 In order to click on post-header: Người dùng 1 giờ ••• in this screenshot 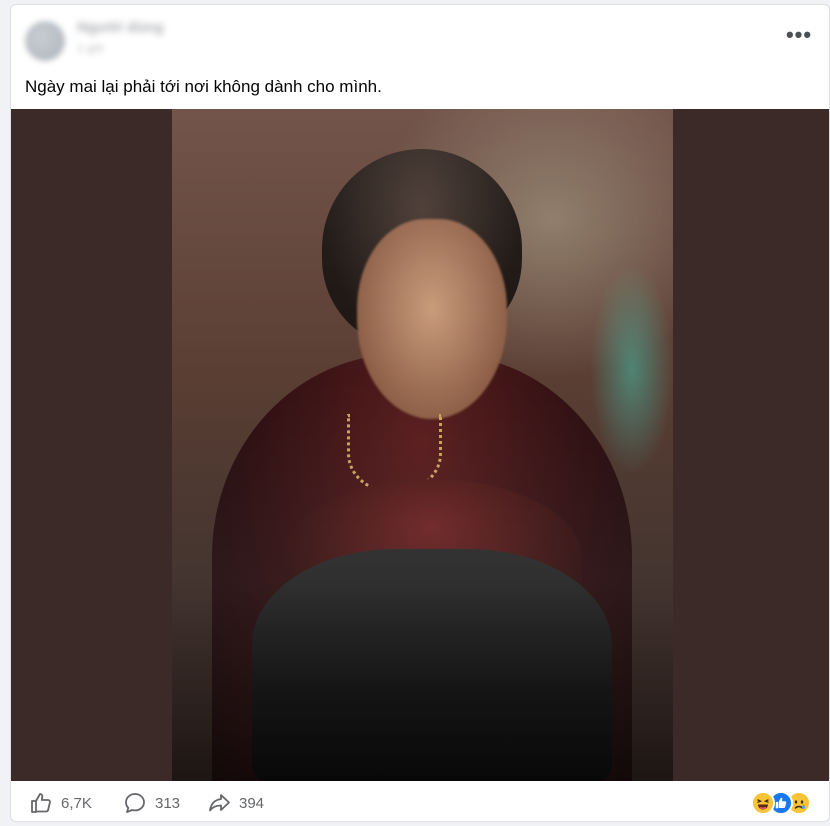, I will do `click(420, 37)`.